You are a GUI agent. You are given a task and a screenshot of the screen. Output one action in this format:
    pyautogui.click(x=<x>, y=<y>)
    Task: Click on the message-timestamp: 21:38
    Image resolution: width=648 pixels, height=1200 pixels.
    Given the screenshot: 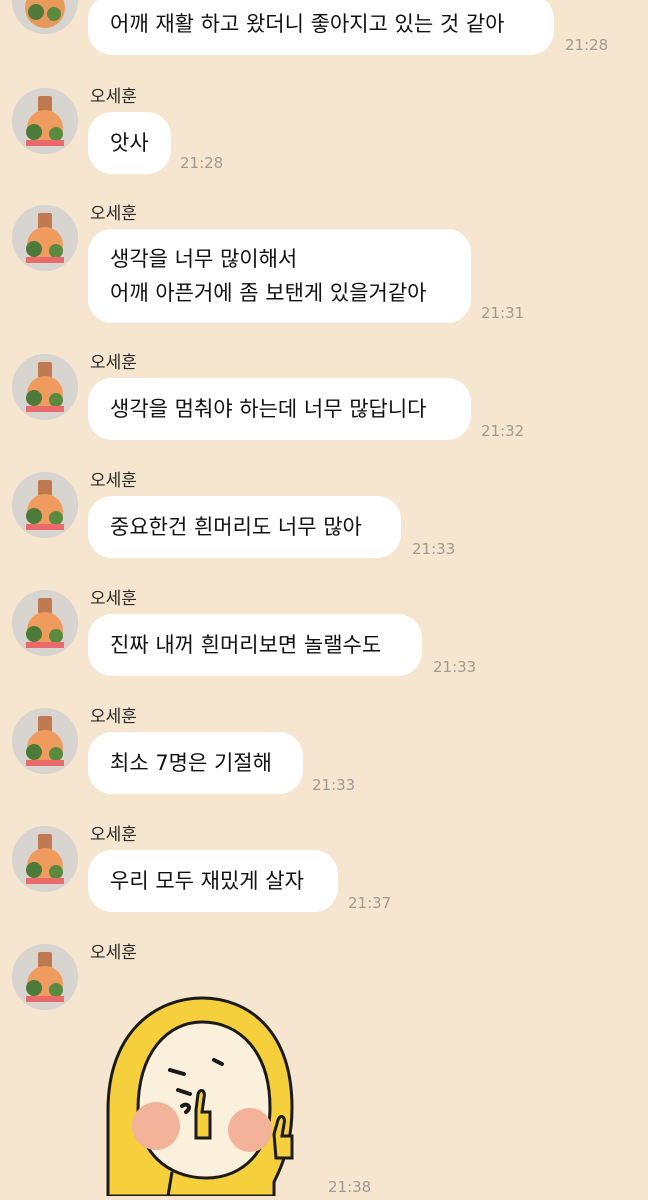 What is the action you would take?
    pyautogui.click(x=350, y=1187)
    